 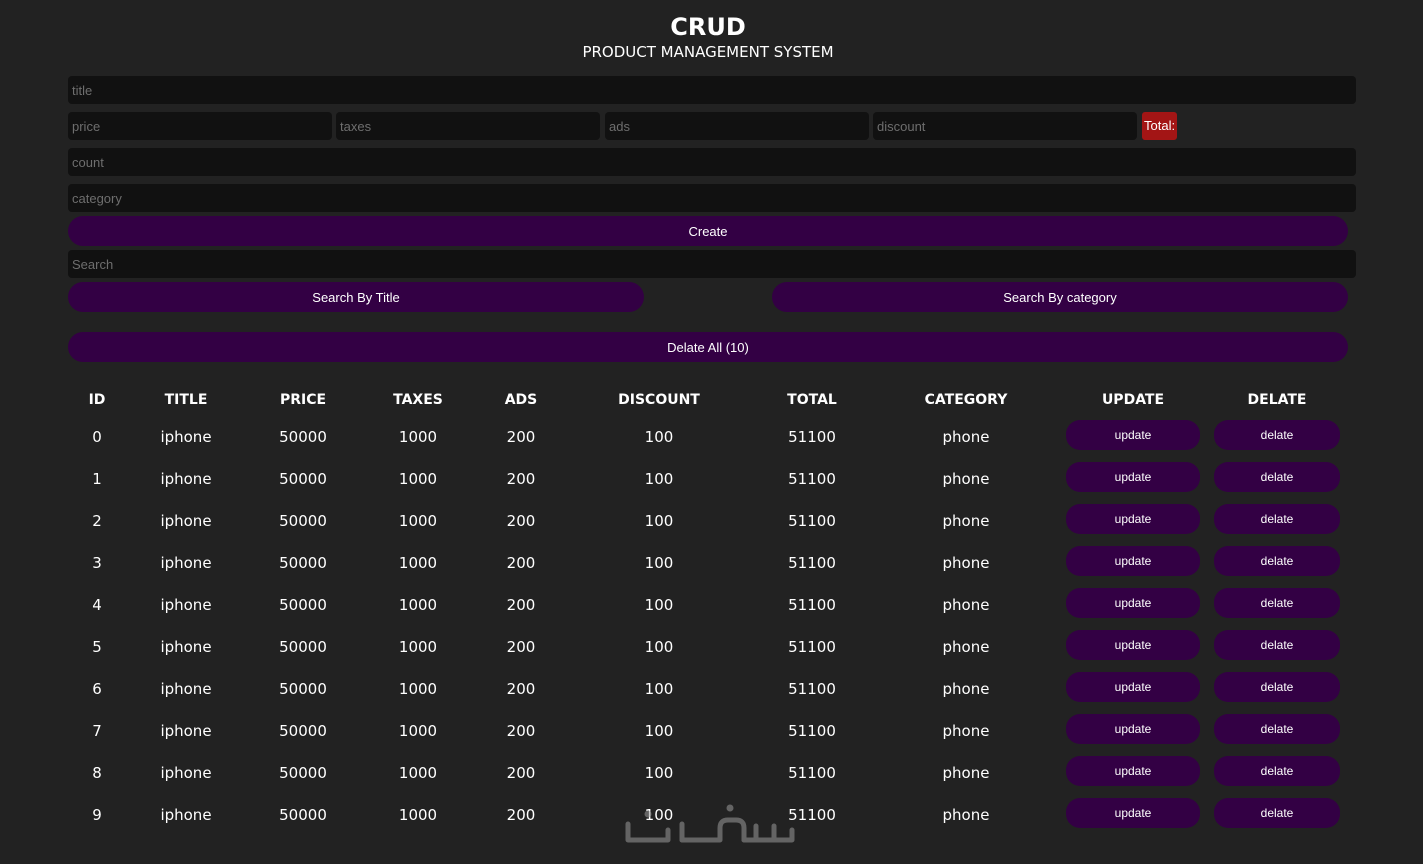 I want to click on column-header-taxes: TAXES, so click(x=418, y=400).